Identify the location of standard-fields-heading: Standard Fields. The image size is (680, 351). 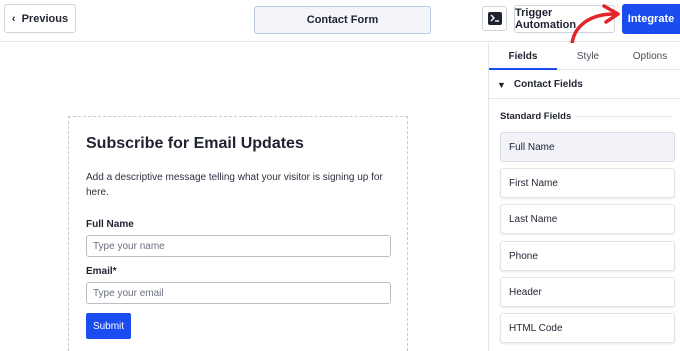
(536, 116).